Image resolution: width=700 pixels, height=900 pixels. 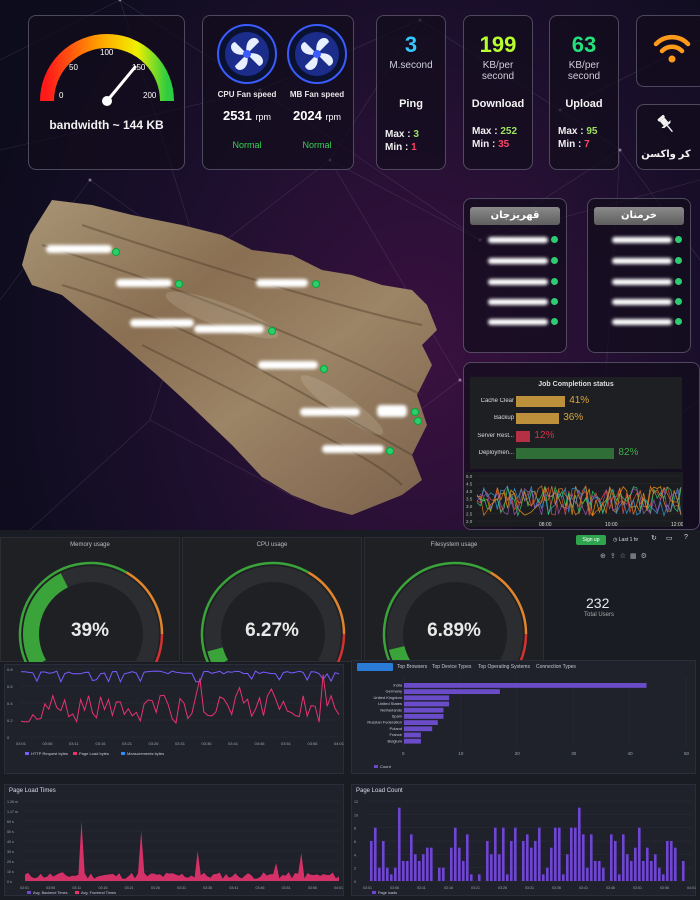 I want to click on job-bar-backup, so click(x=538, y=418).